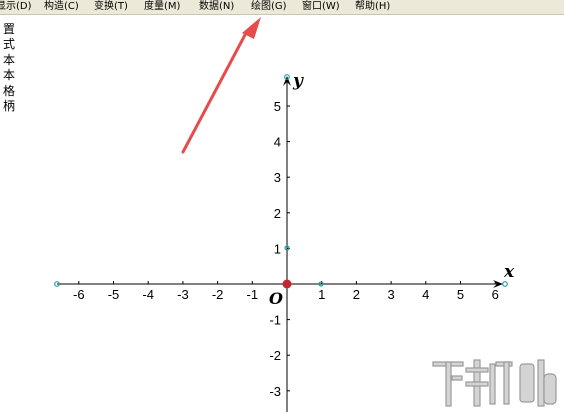 This screenshot has height=414, width=564. I want to click on x-tick-label: 3, so click(390, 294).